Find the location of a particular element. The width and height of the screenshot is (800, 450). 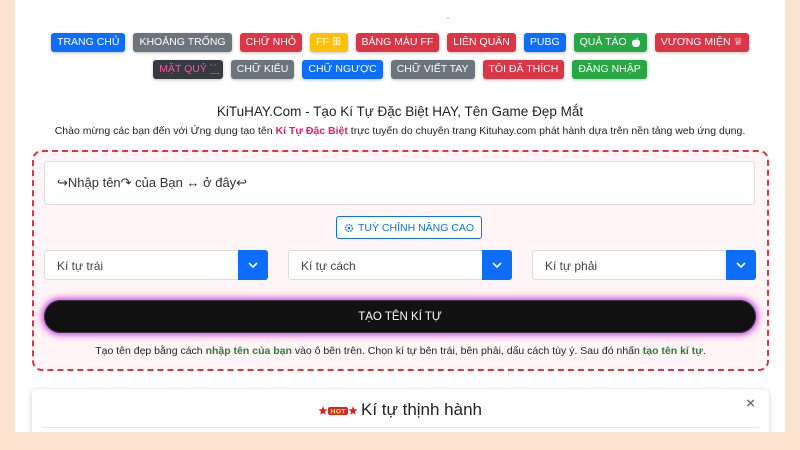

spacing-char-select: Kí tự cách is located at coordinates (400, 265).